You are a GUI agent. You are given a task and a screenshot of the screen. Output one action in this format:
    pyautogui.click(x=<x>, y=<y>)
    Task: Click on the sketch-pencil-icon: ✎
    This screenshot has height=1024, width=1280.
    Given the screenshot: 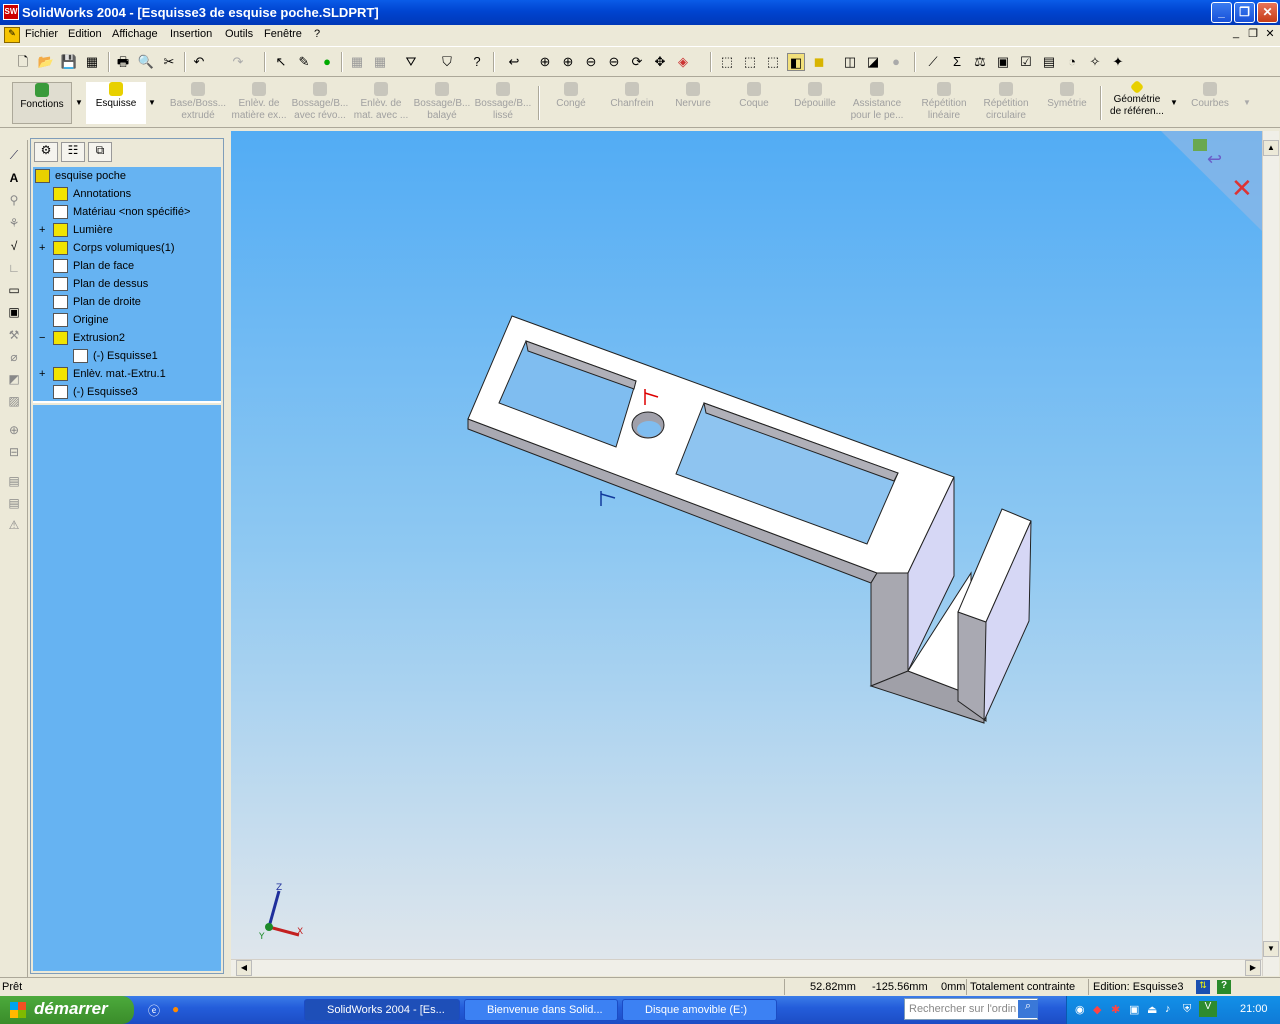 What is the action you would take?
    pyautogui.click(x=304, y=62)
    